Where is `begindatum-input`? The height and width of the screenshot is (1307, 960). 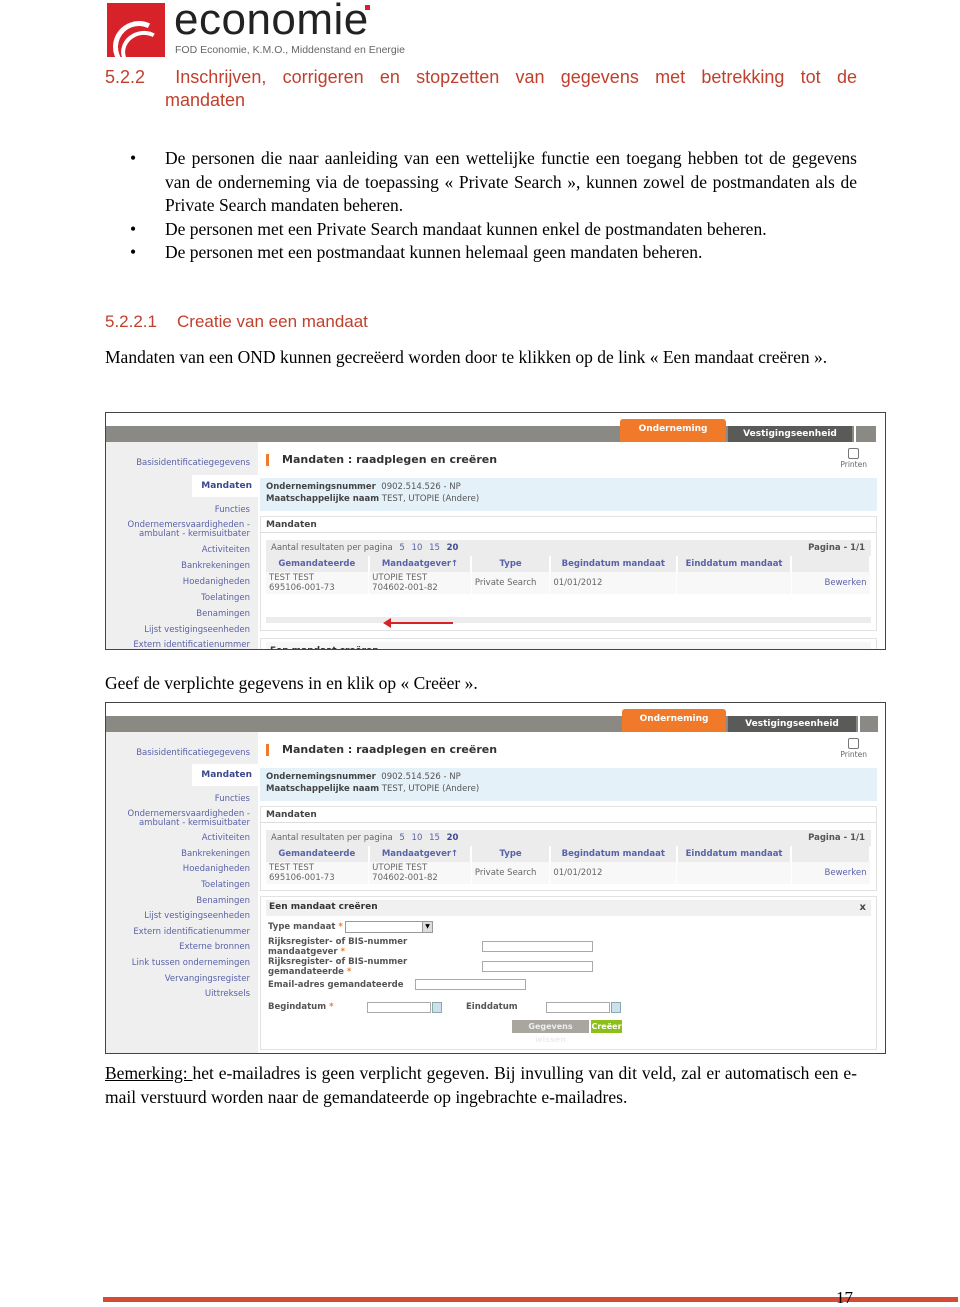 begindatum-input is located at coordinates (399, 1007).